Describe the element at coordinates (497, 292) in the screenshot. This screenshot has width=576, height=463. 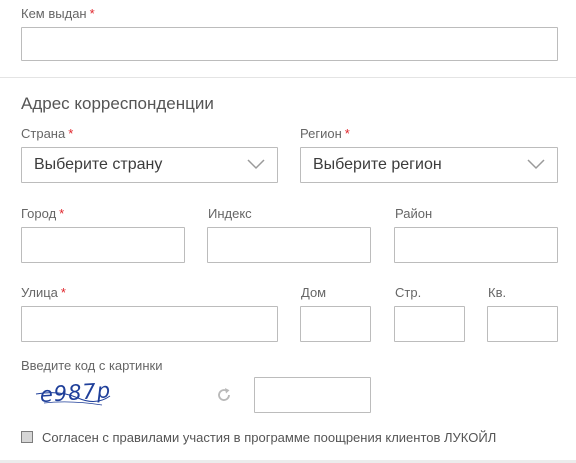
I see `apartment-label: Кв.` at that location.